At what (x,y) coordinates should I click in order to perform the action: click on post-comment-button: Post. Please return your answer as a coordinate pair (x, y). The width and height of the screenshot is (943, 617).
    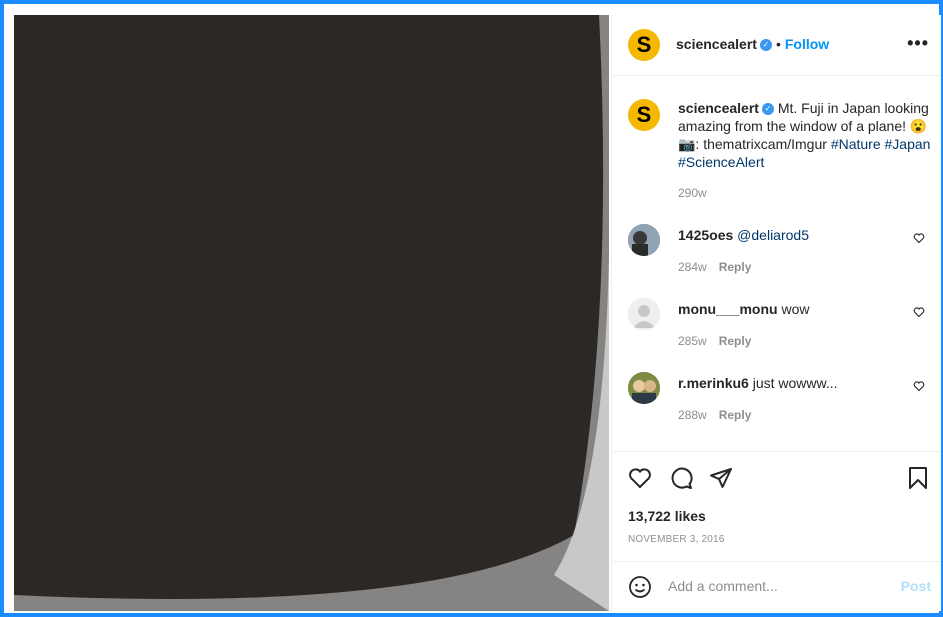
    Looking at the image, I should click on (916, 586).